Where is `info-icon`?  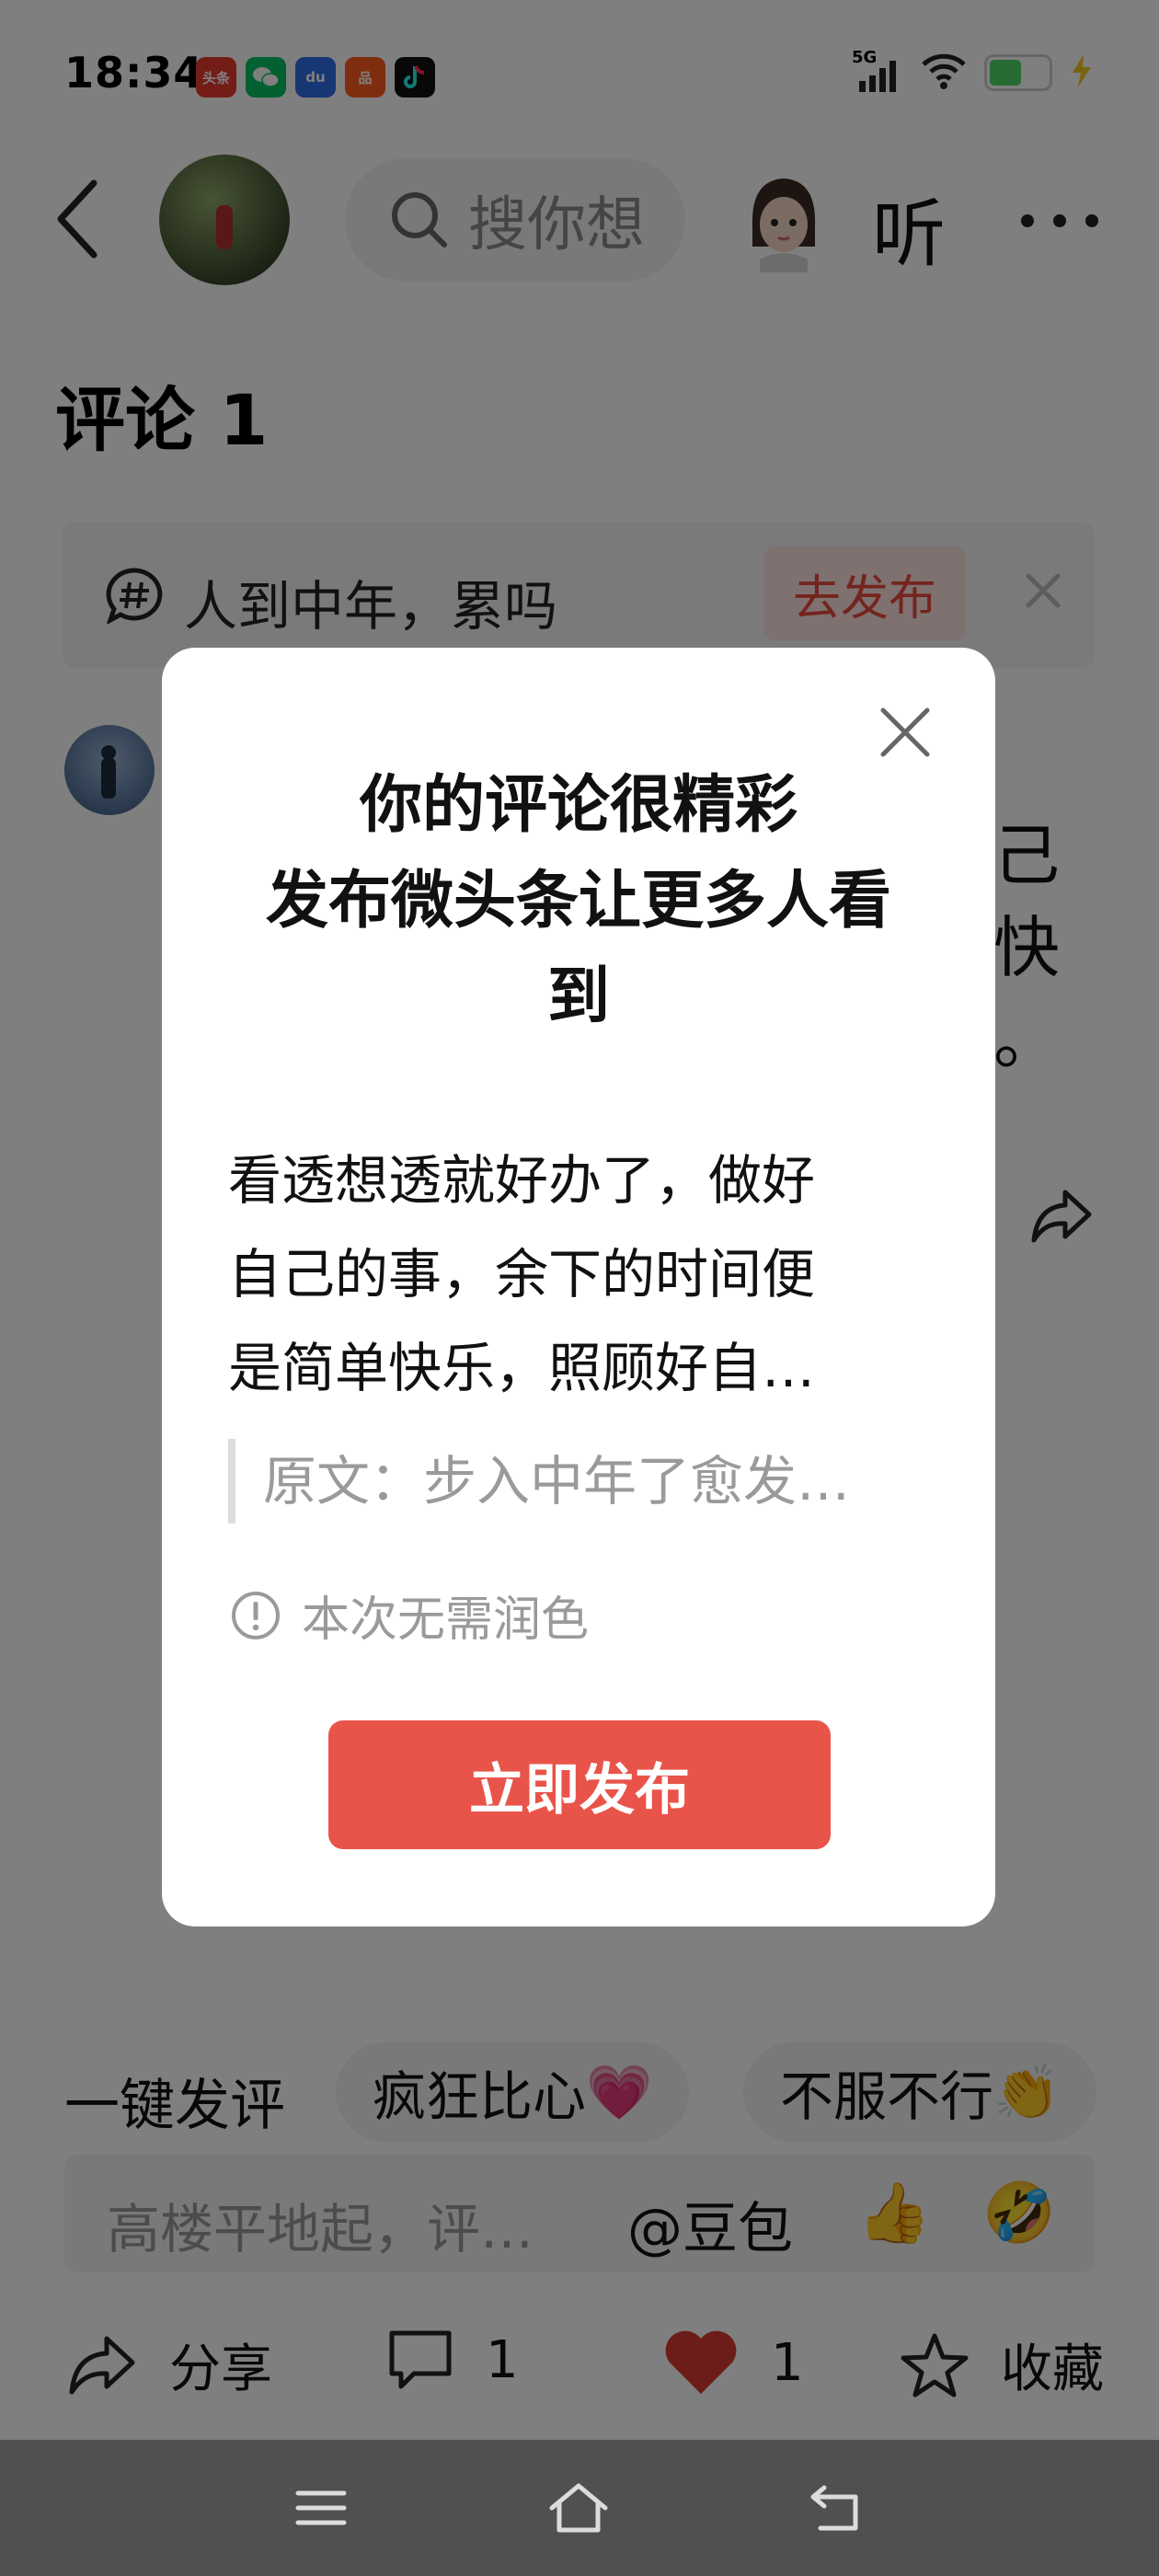
info-icon is located at coordinates (256, 1615).